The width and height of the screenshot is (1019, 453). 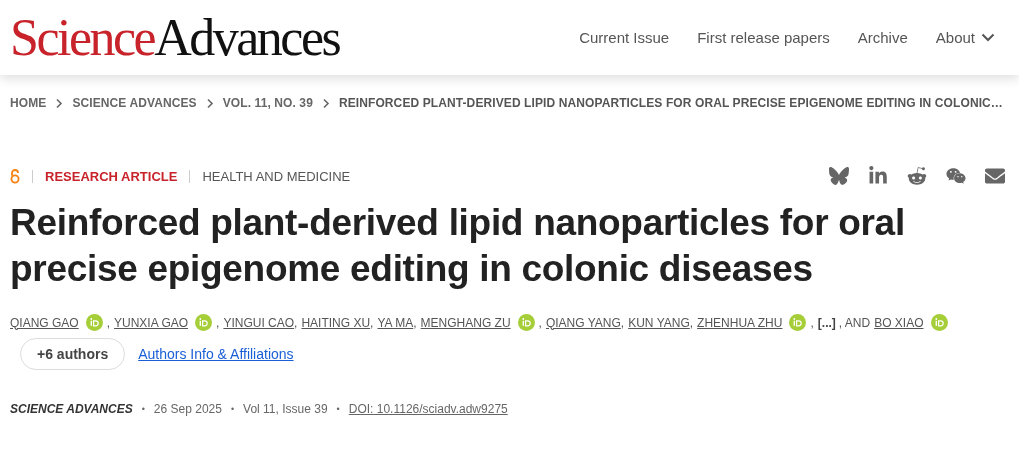 I want to click on author-link: QIANG YANG, so click(x=583, y=322).